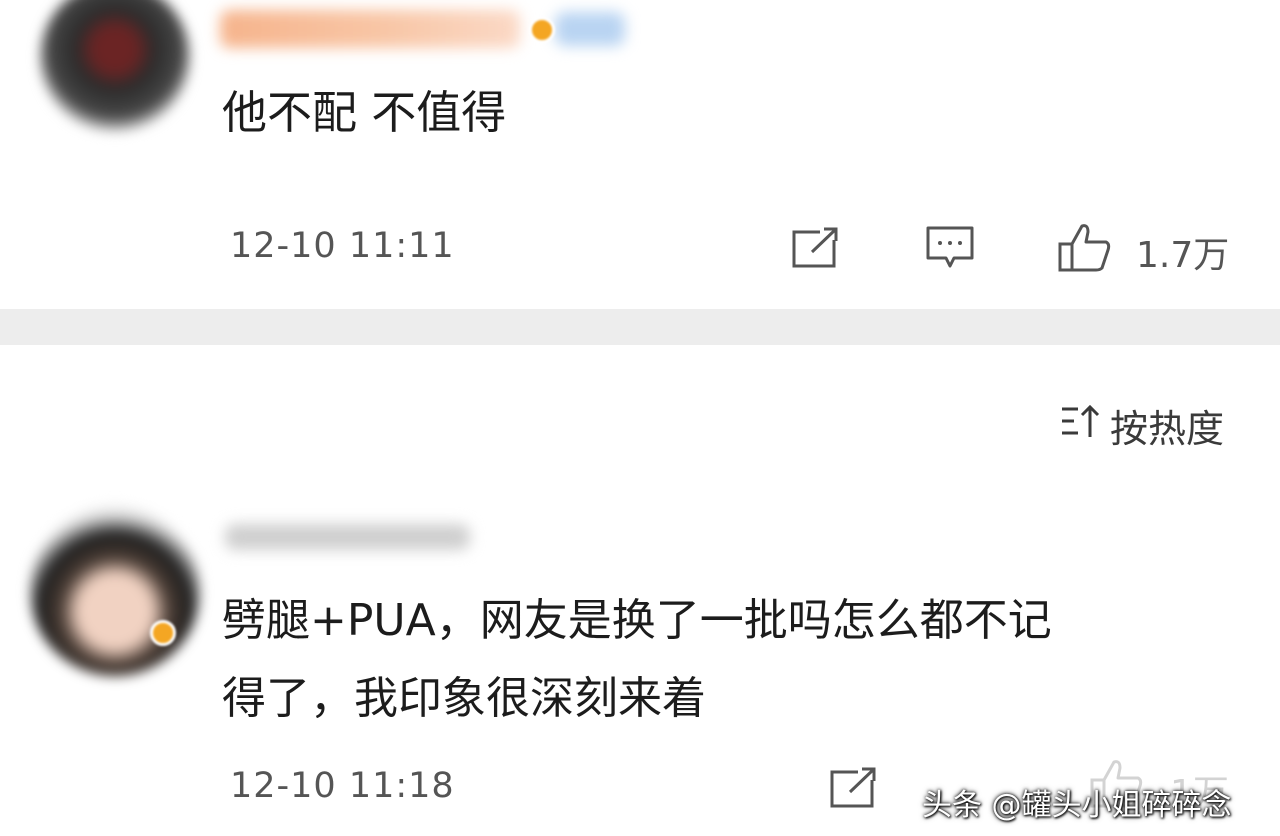  I want to click on sort-label: 按热度, so click(1166, 429).